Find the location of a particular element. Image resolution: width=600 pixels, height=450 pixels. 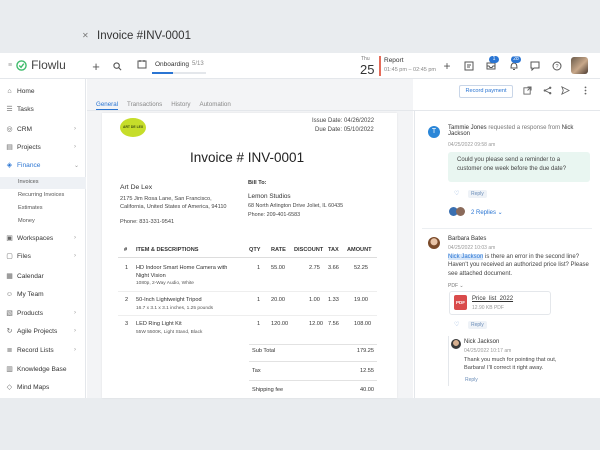

row-item: 50-Inch Lightweight Tripod is located at coordinates (169, 300).